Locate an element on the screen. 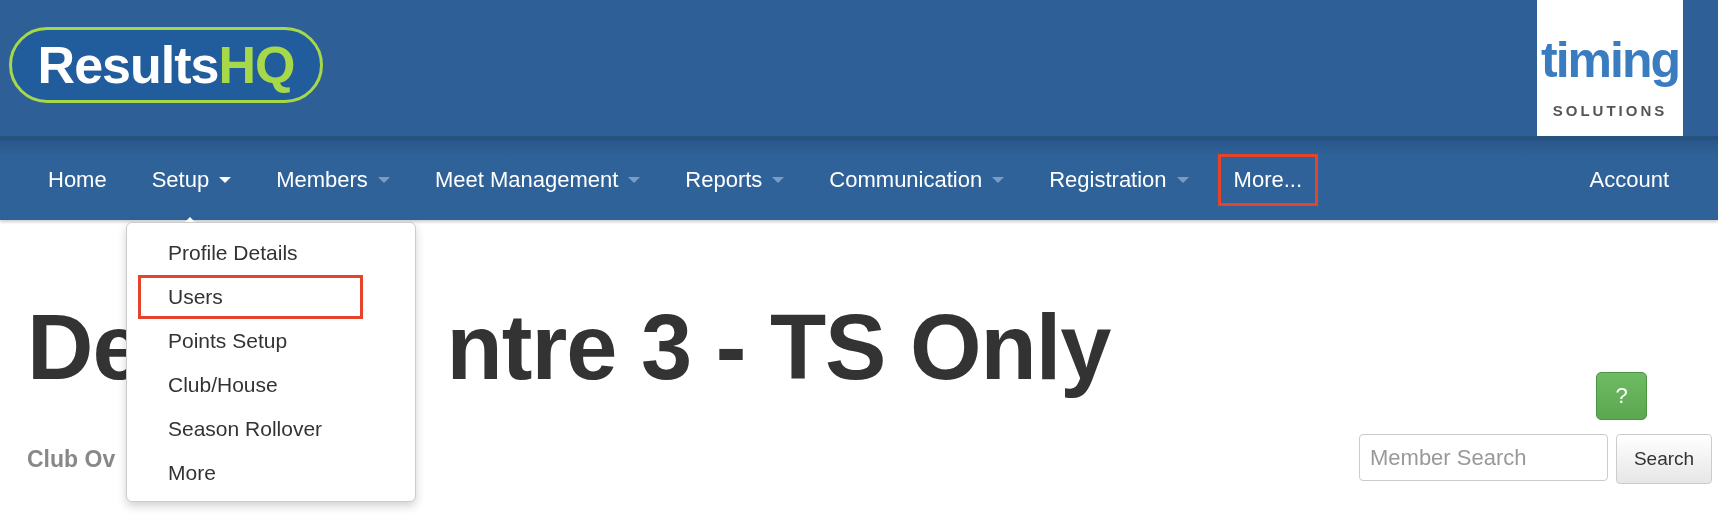  nav-menu-item: Meet Management is located at coordinates (537, 180).